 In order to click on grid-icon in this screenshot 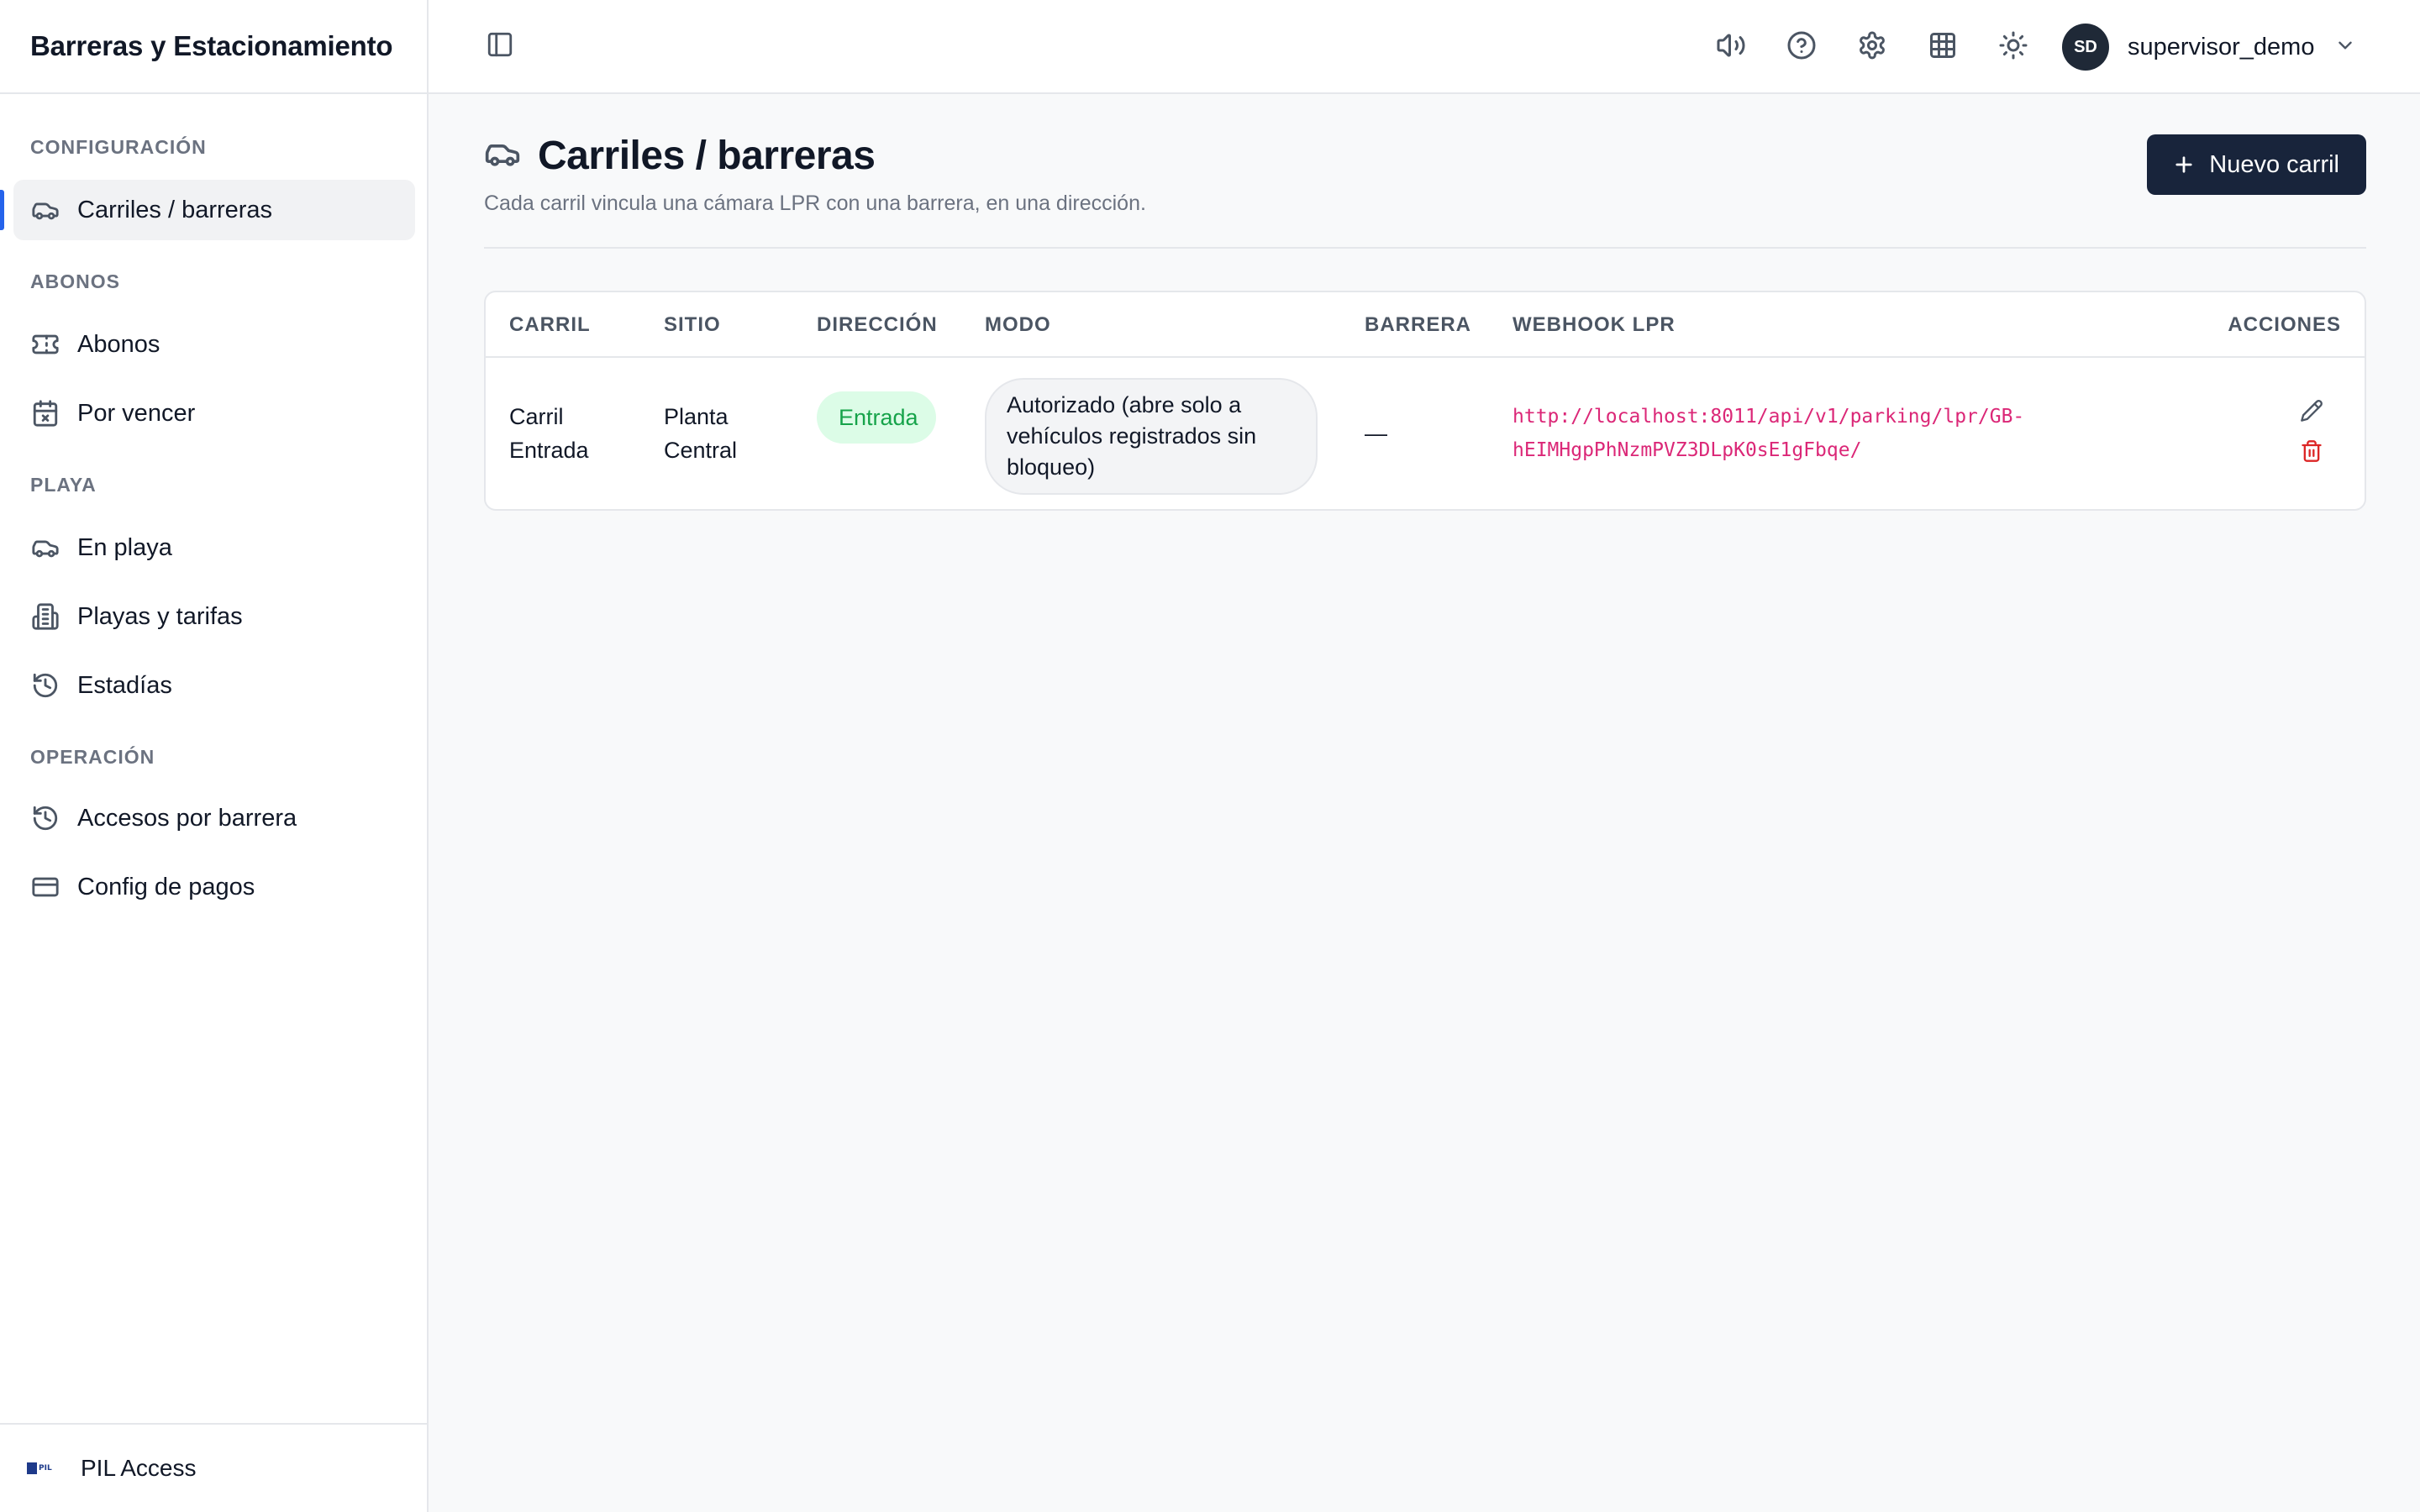, I will do `click(1943, 47)`.